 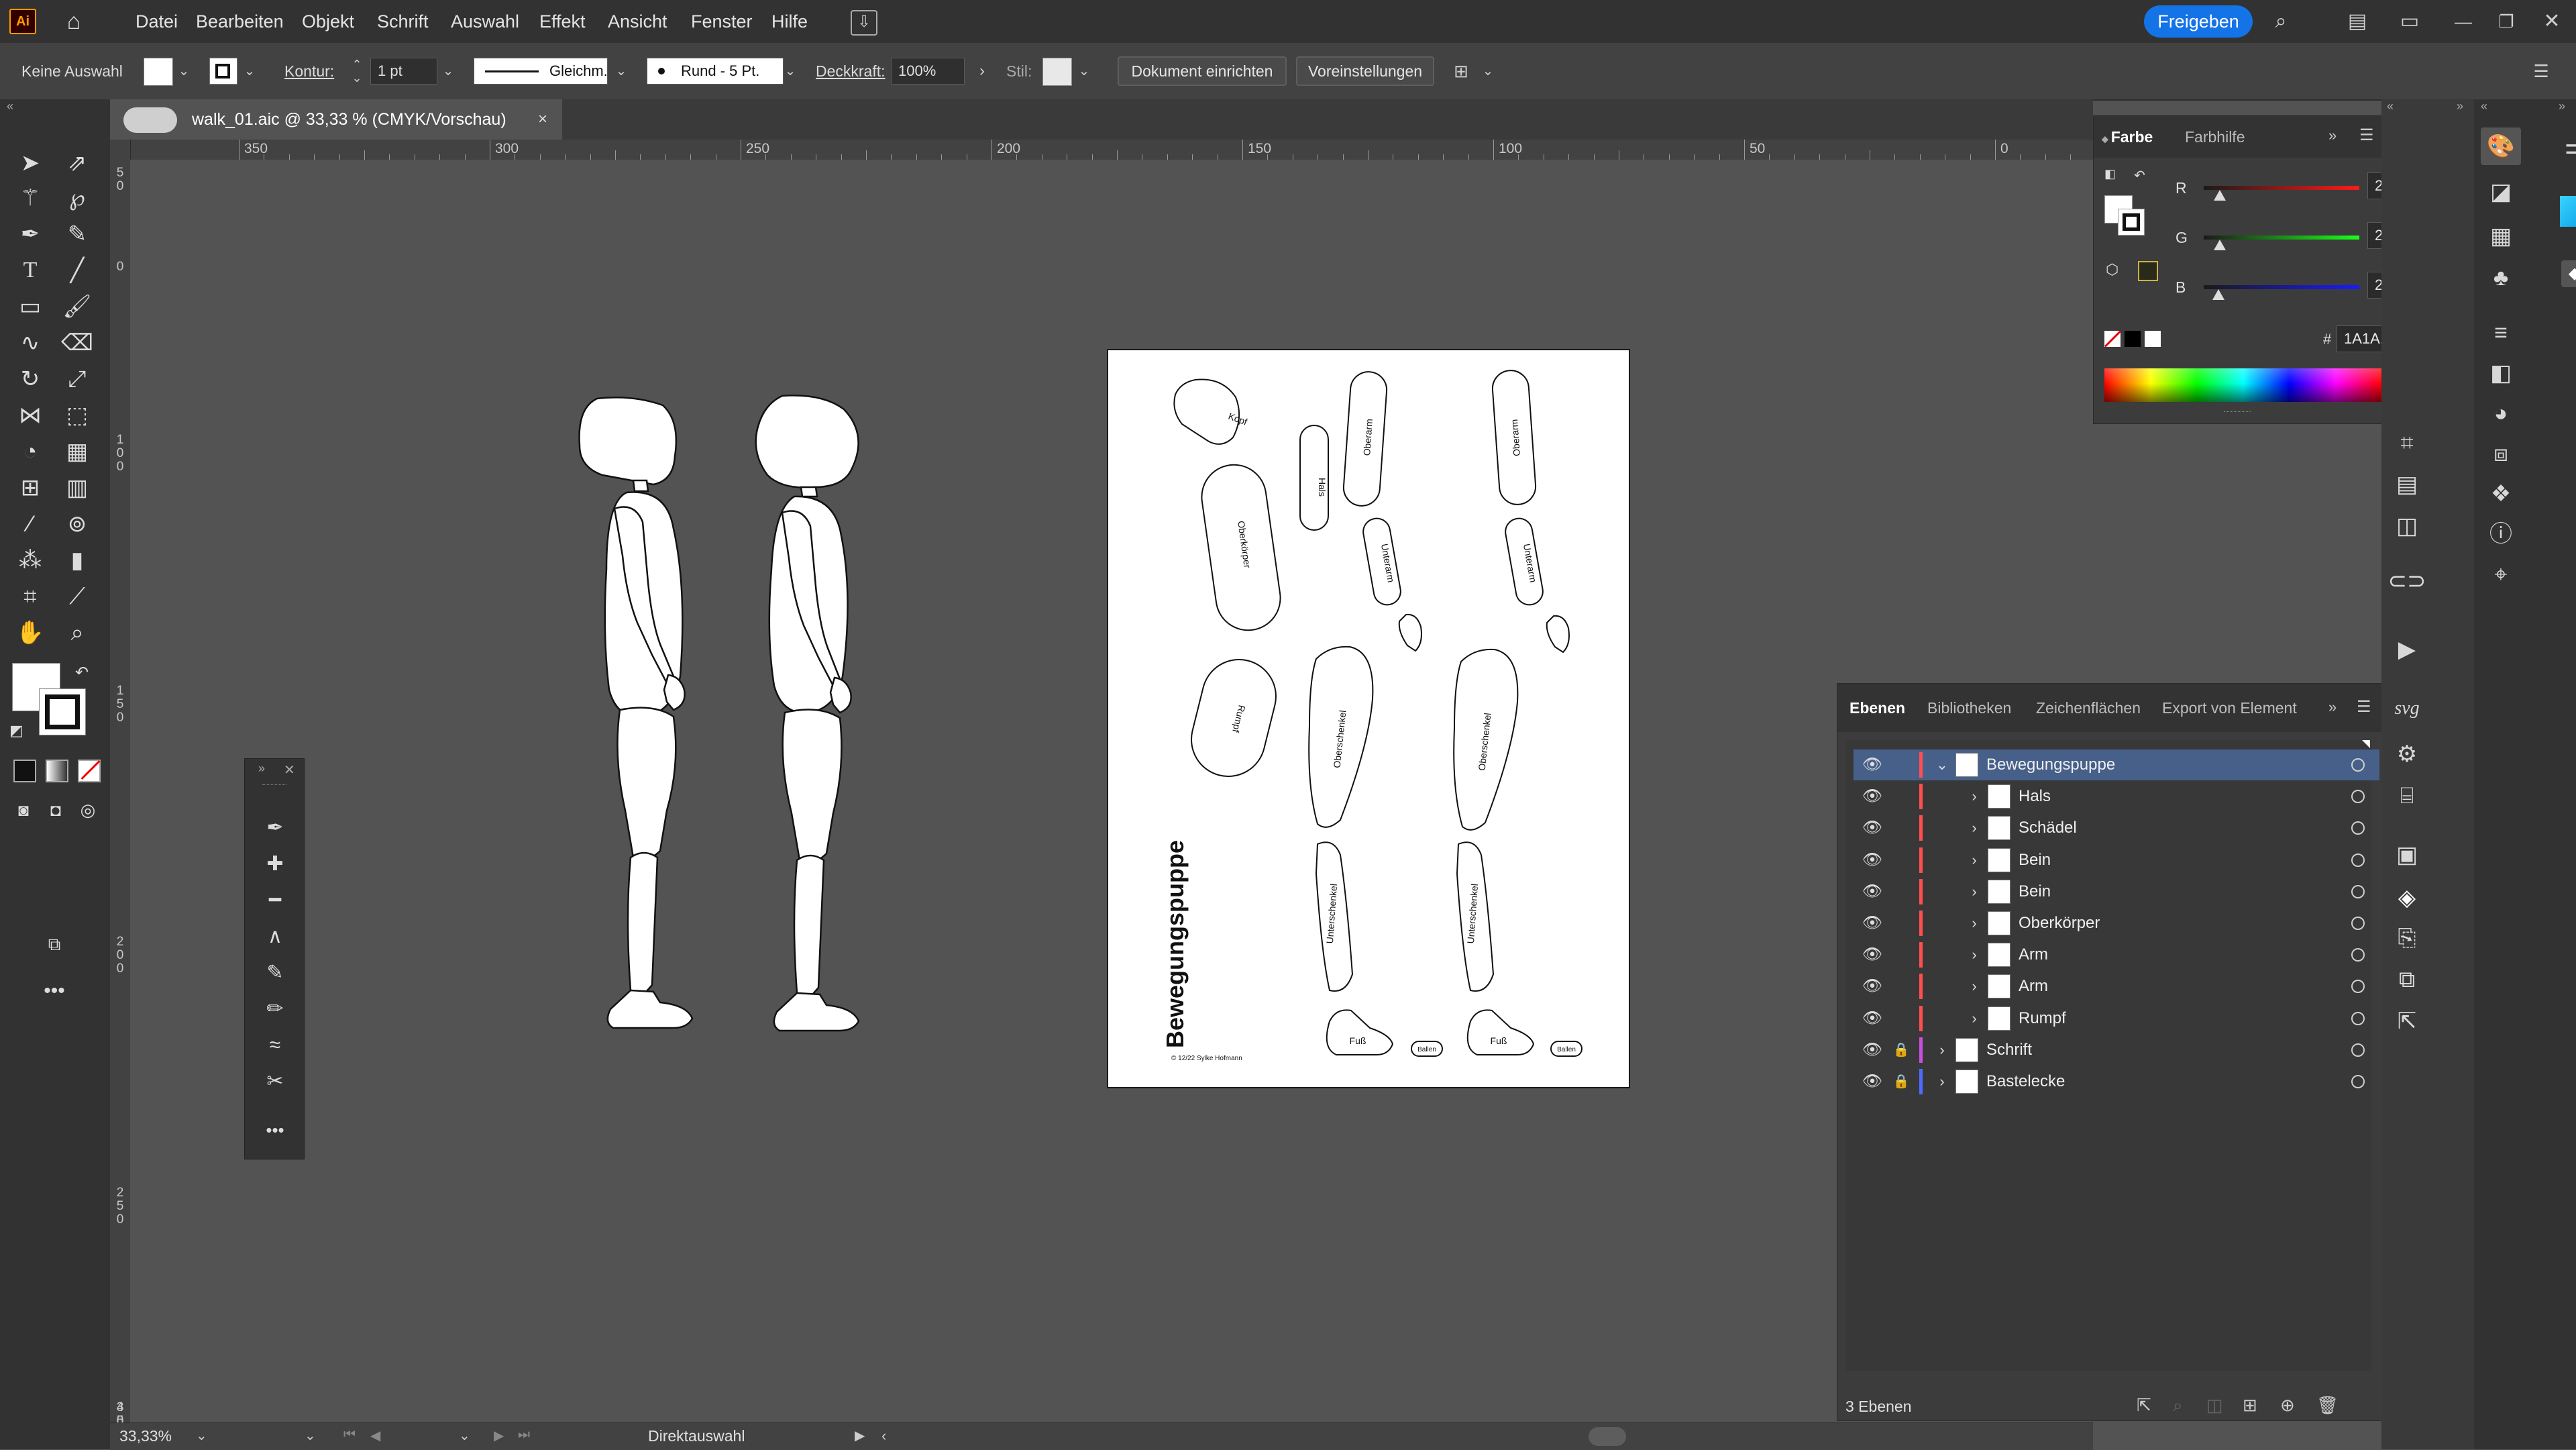 What do you see at coordinates (2407, 708) in the screenshot?
I see `svg-interactivity-icon: svg` at bounding box center [2407, 708].